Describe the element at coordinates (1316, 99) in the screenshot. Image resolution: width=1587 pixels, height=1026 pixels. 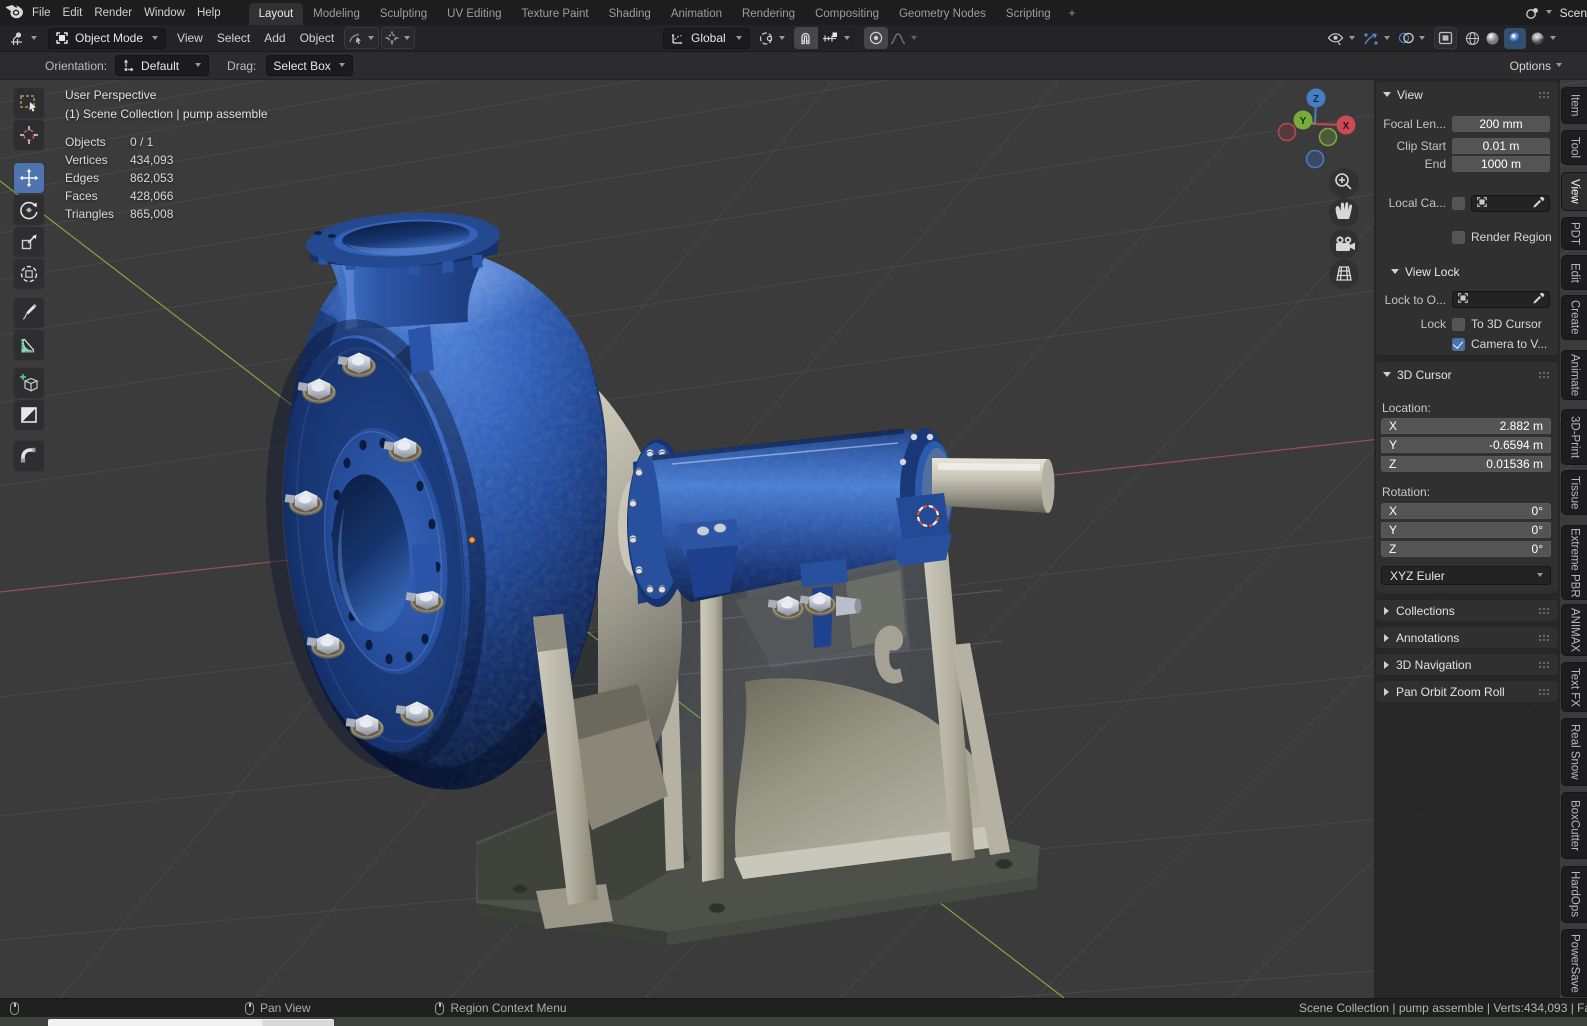
I see `svg-text: Z` at that location.